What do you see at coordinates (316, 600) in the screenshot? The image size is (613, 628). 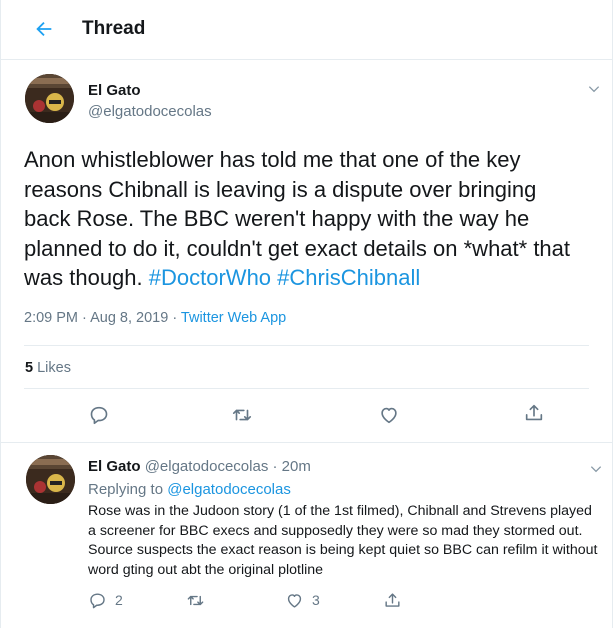 I see `like-count: 3` at bounding box center [316, 600].